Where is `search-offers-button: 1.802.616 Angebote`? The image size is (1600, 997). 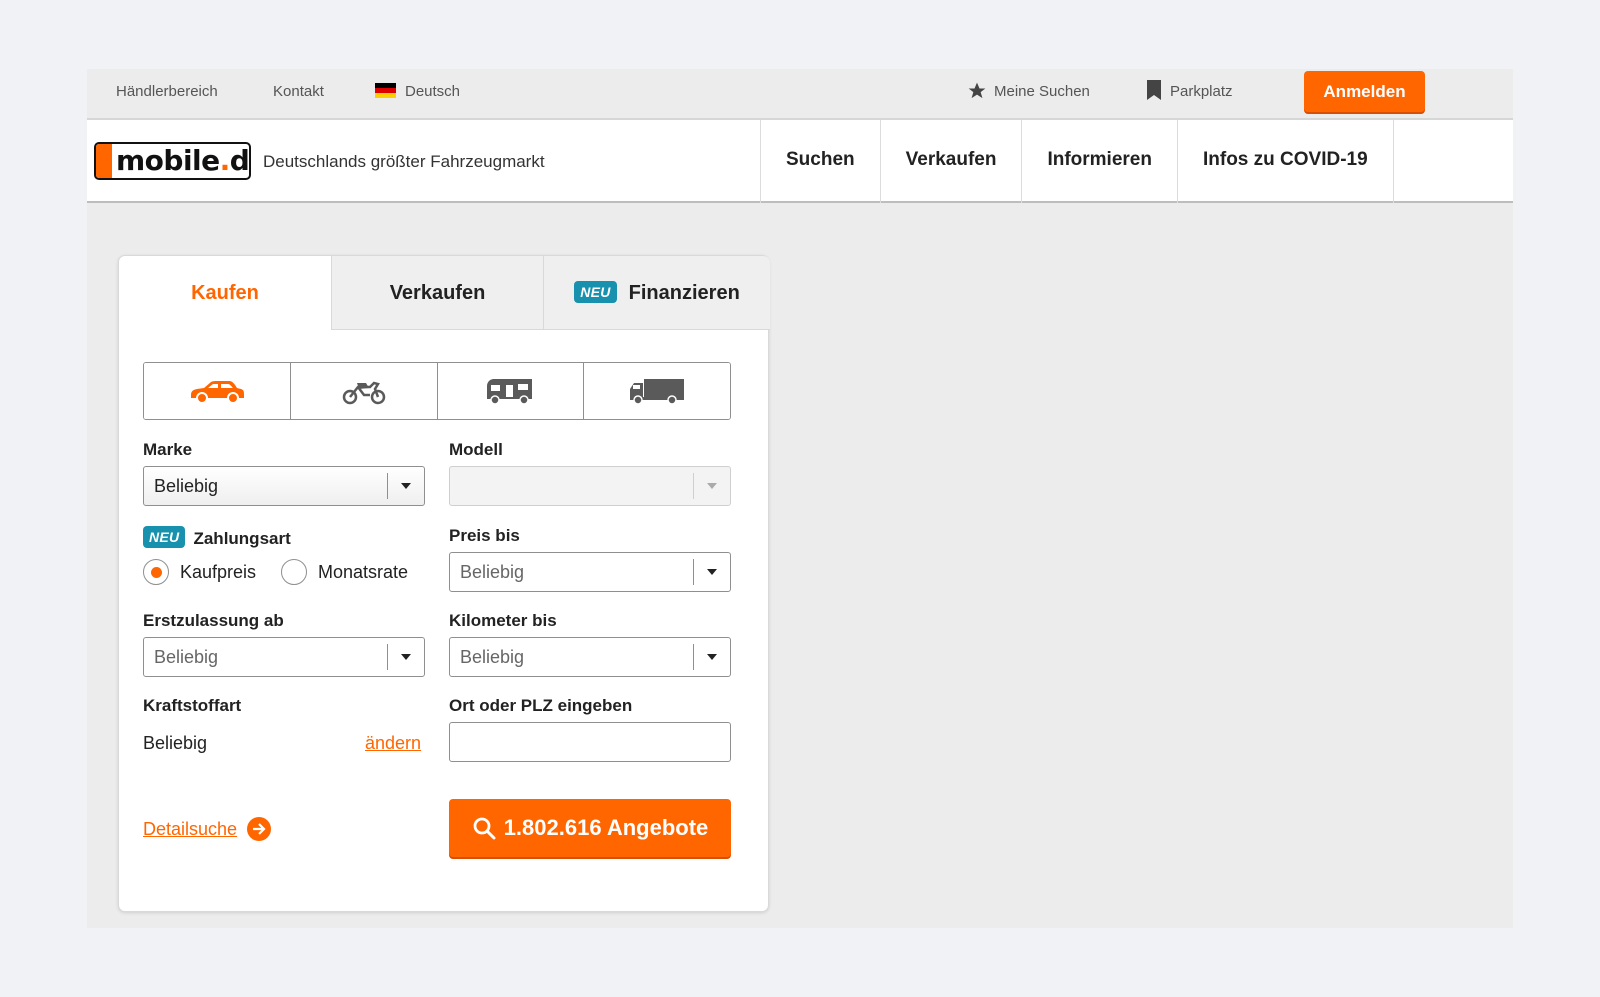 search-offers-button: 1.802.616 Angebote is located at coordinates (590, 828).